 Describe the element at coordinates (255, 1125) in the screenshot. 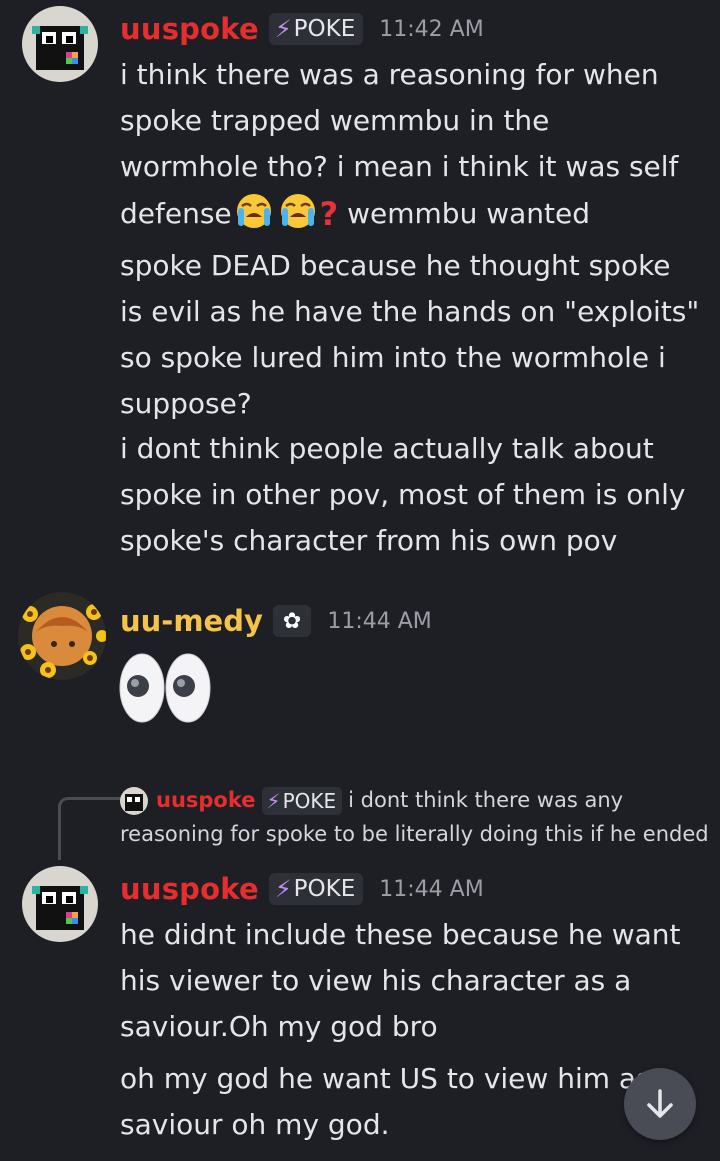

I see `message-line: saviour oh my god.` at that location.